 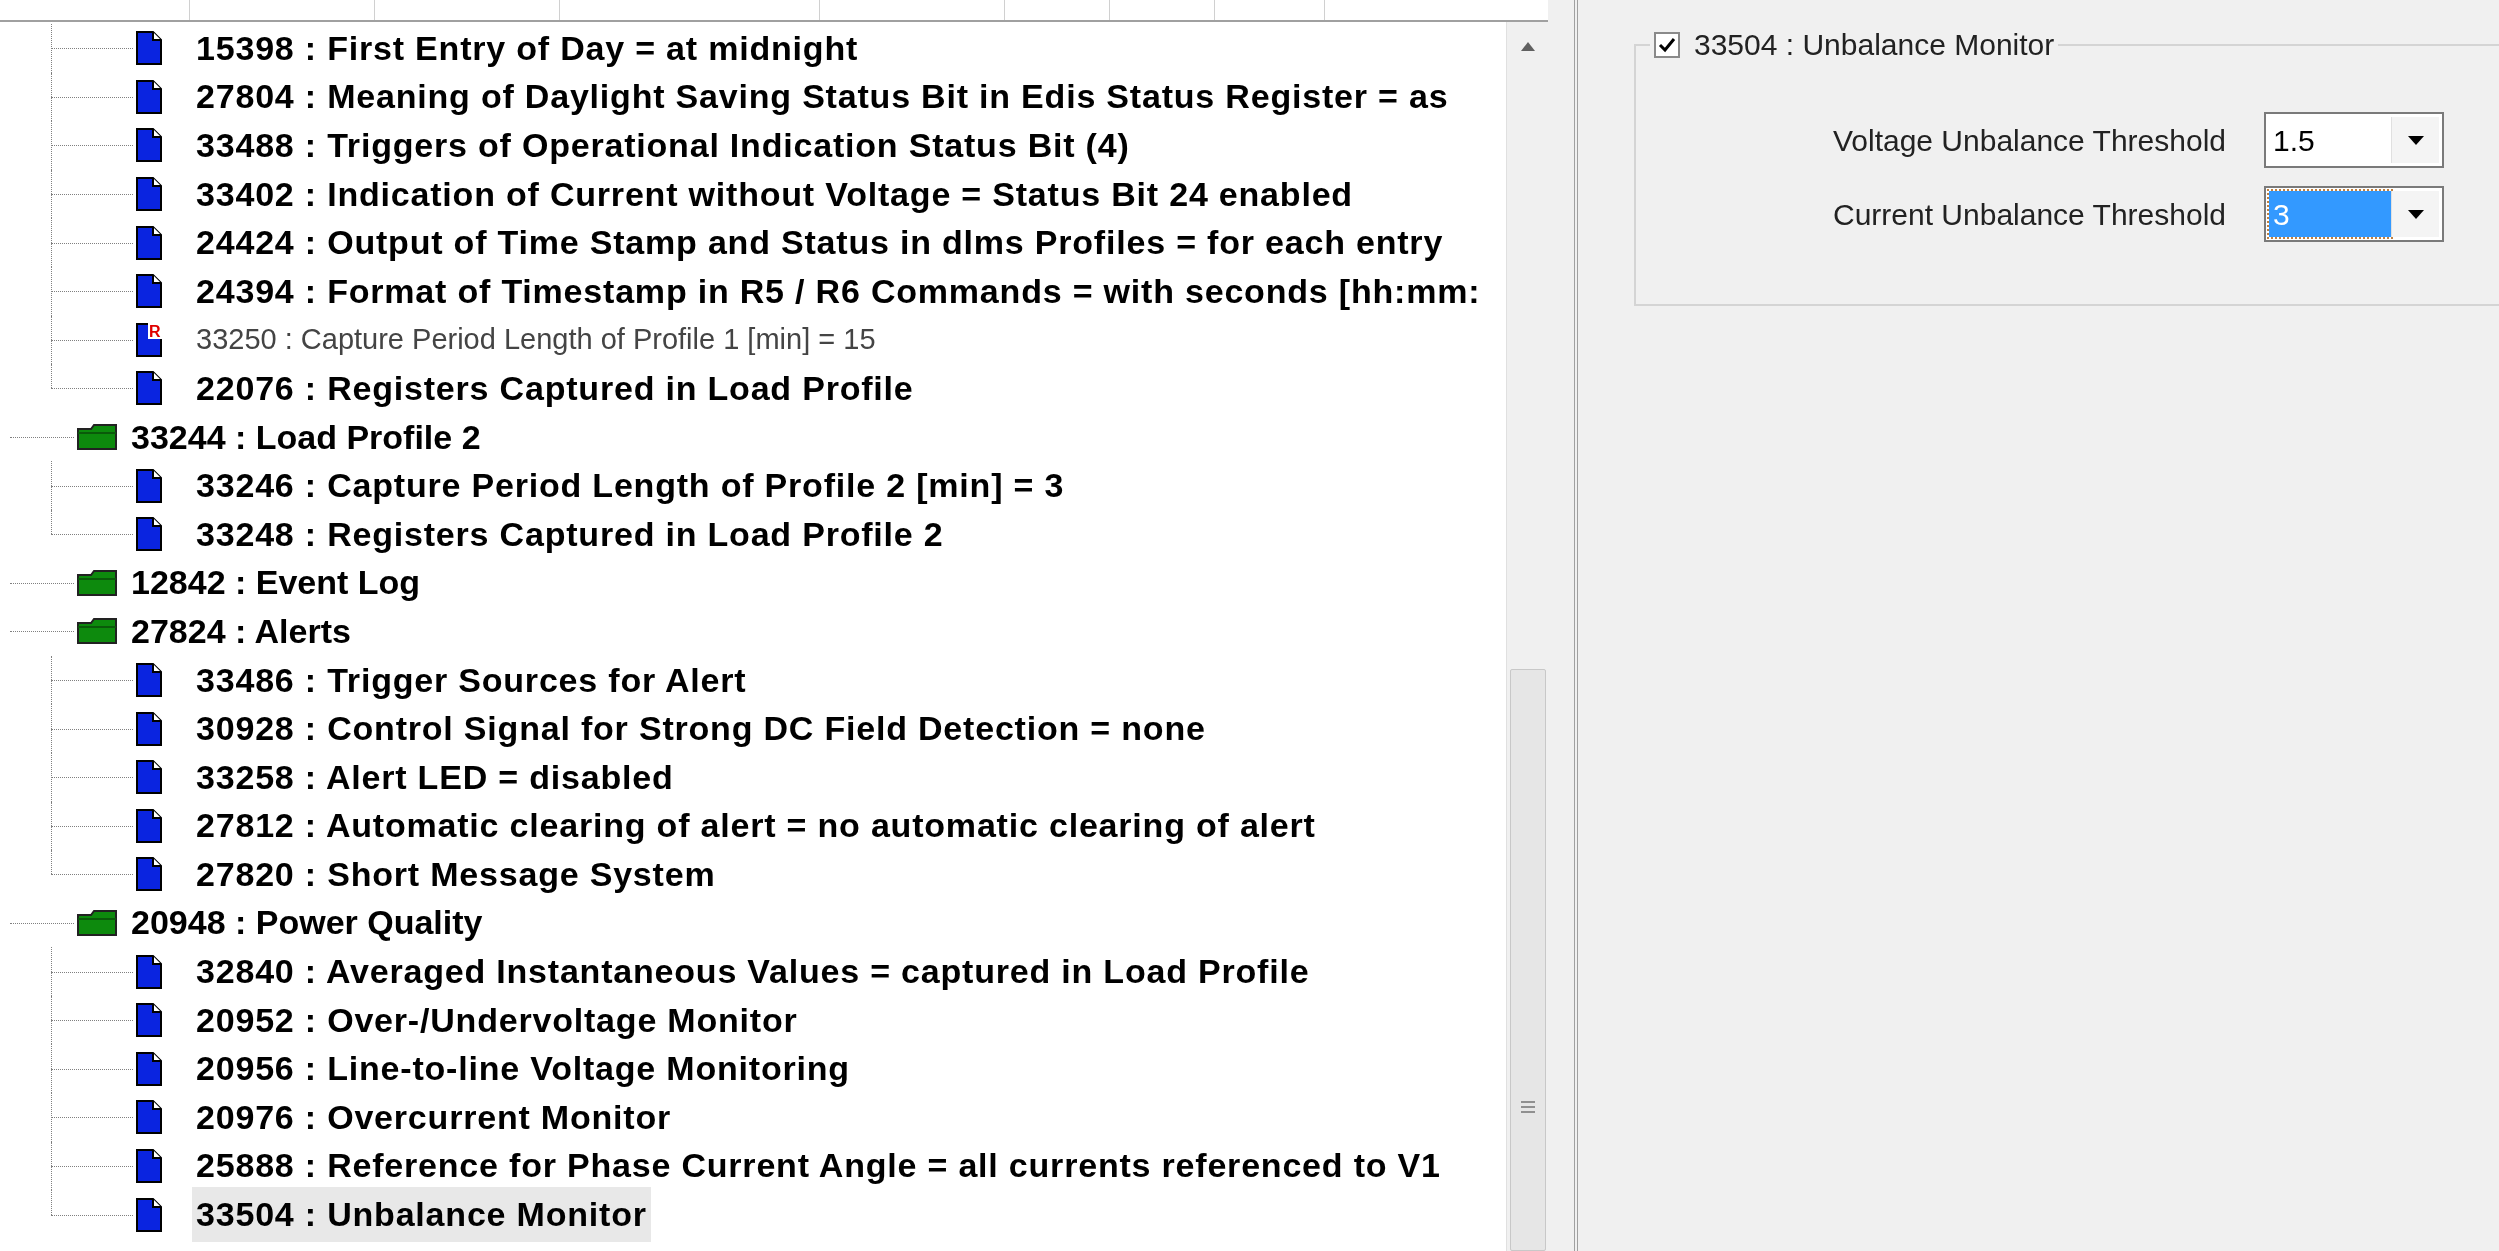 What do you see at coordinates (1527, 1107) in the screenshot?
I see `grip-icon` at bounding box center [1527, 1107].